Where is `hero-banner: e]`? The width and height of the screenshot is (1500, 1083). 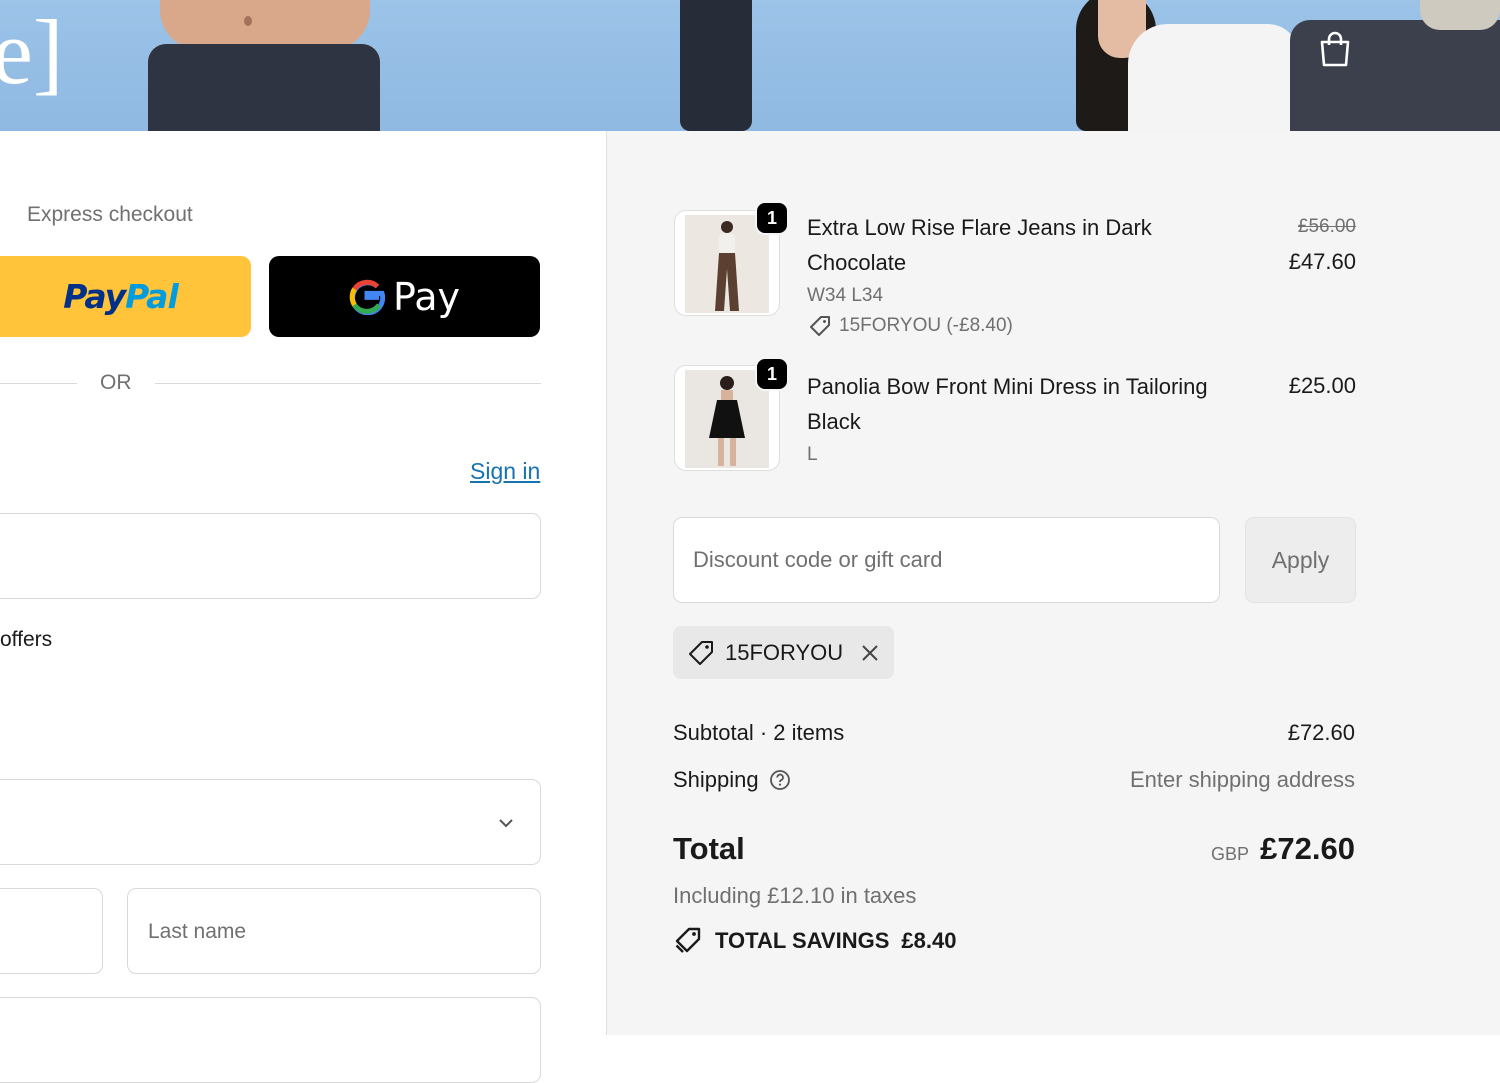
hero-banner: e] is located at coordinates (750, 65).